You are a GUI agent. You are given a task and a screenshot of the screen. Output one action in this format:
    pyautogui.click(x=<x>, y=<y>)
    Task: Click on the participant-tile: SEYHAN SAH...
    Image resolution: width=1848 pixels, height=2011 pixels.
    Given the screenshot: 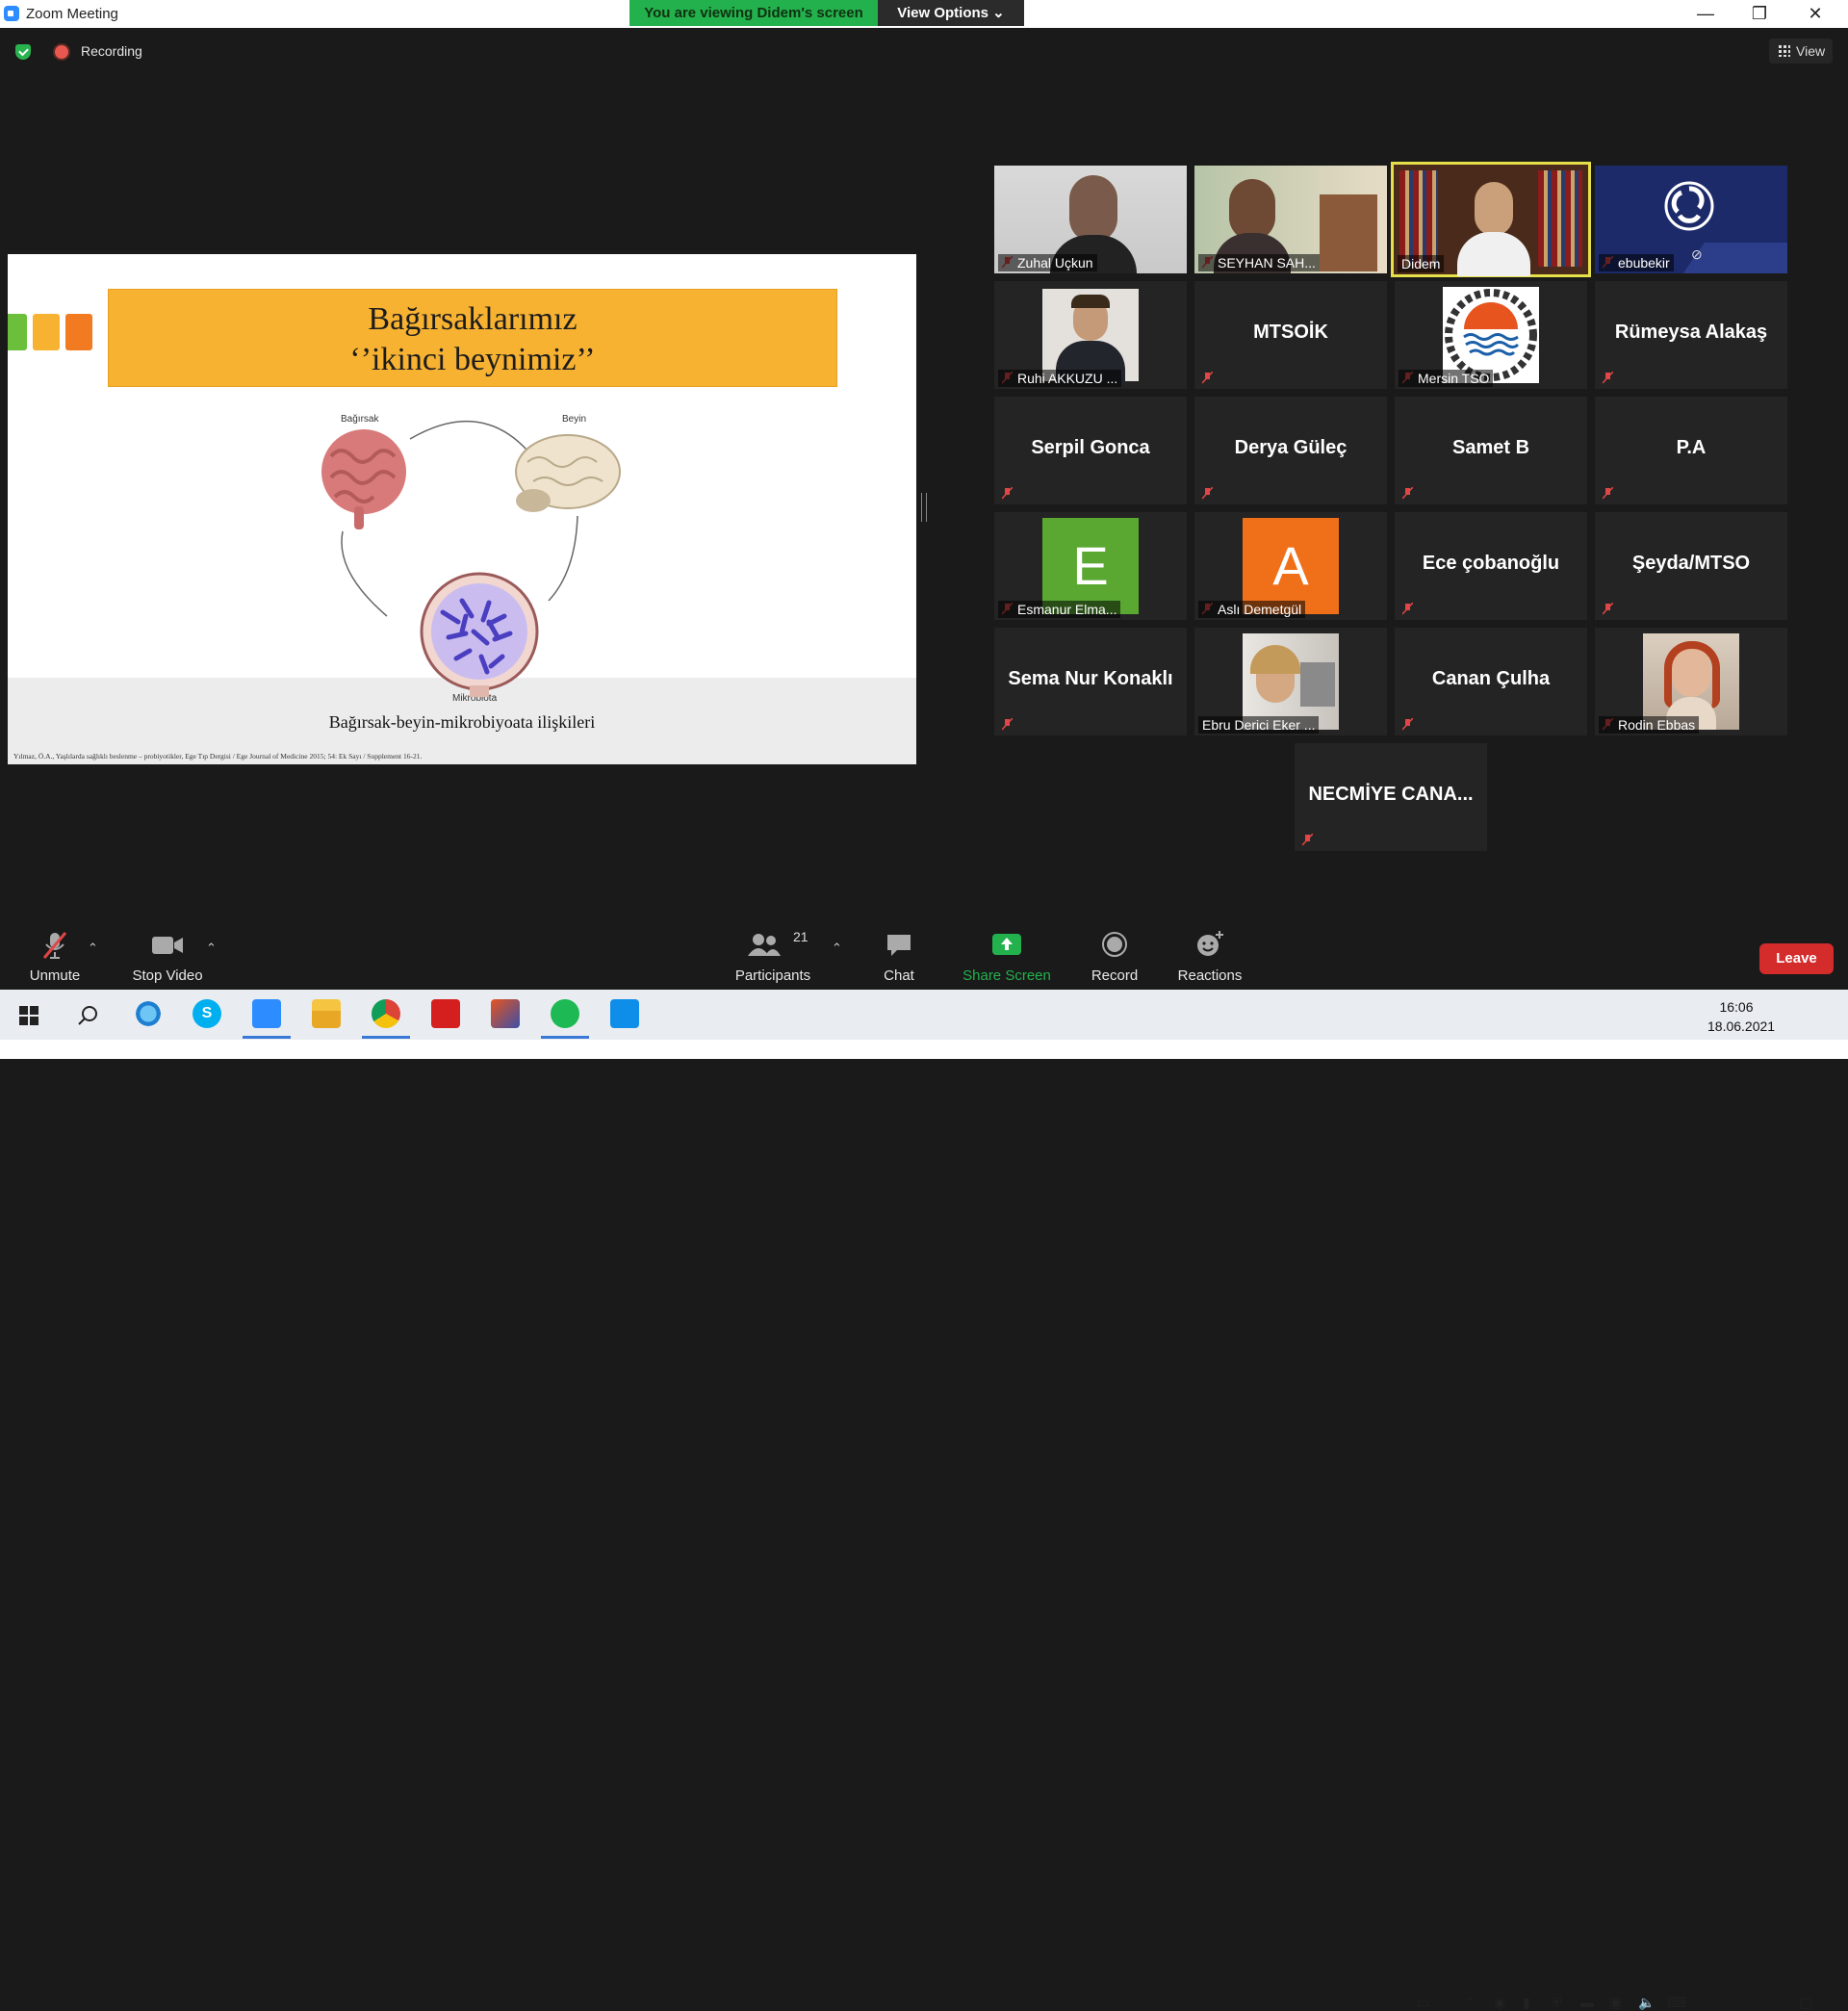 What is the action you would take?
    pyautogui.click(x=1290, y=219)
    